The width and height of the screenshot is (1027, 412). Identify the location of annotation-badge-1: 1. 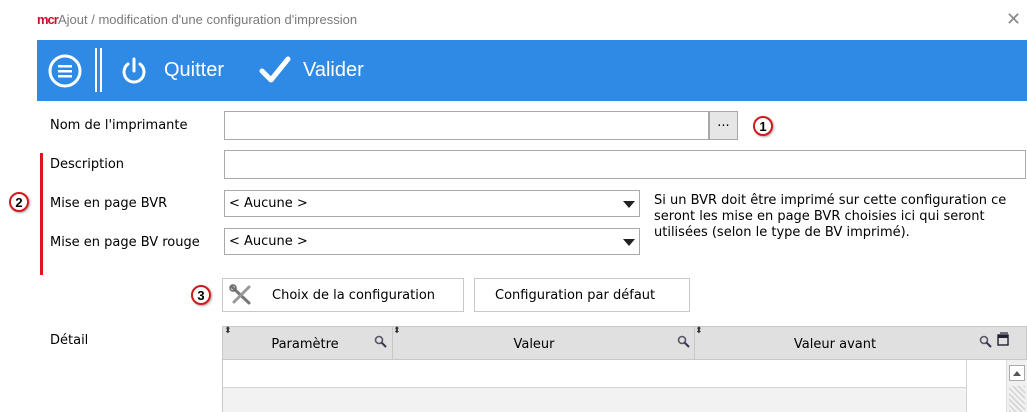
(763, 126).